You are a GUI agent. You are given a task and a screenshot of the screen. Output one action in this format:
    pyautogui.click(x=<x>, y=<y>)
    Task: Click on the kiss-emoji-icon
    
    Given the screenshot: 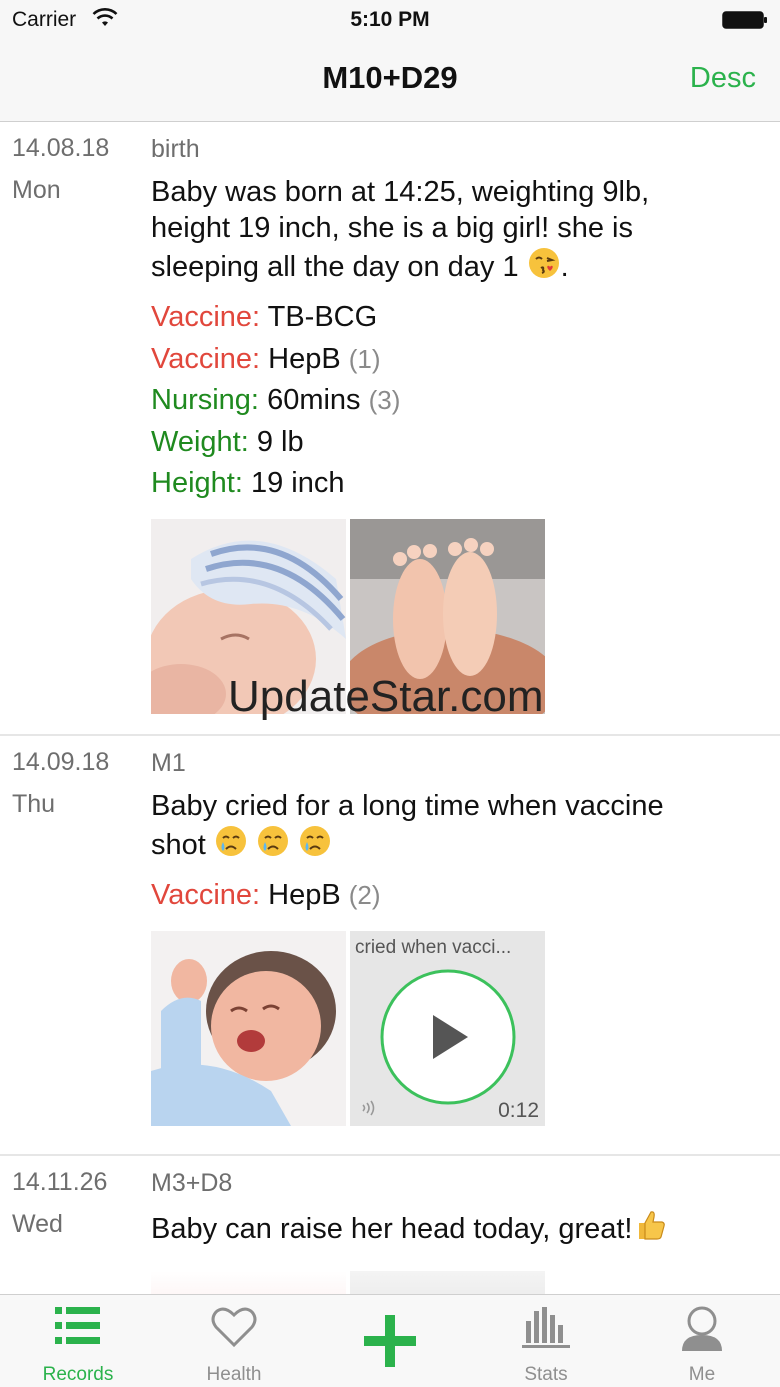 What is the action you would take?
    pyautogui.click(x=543, y=263)
    